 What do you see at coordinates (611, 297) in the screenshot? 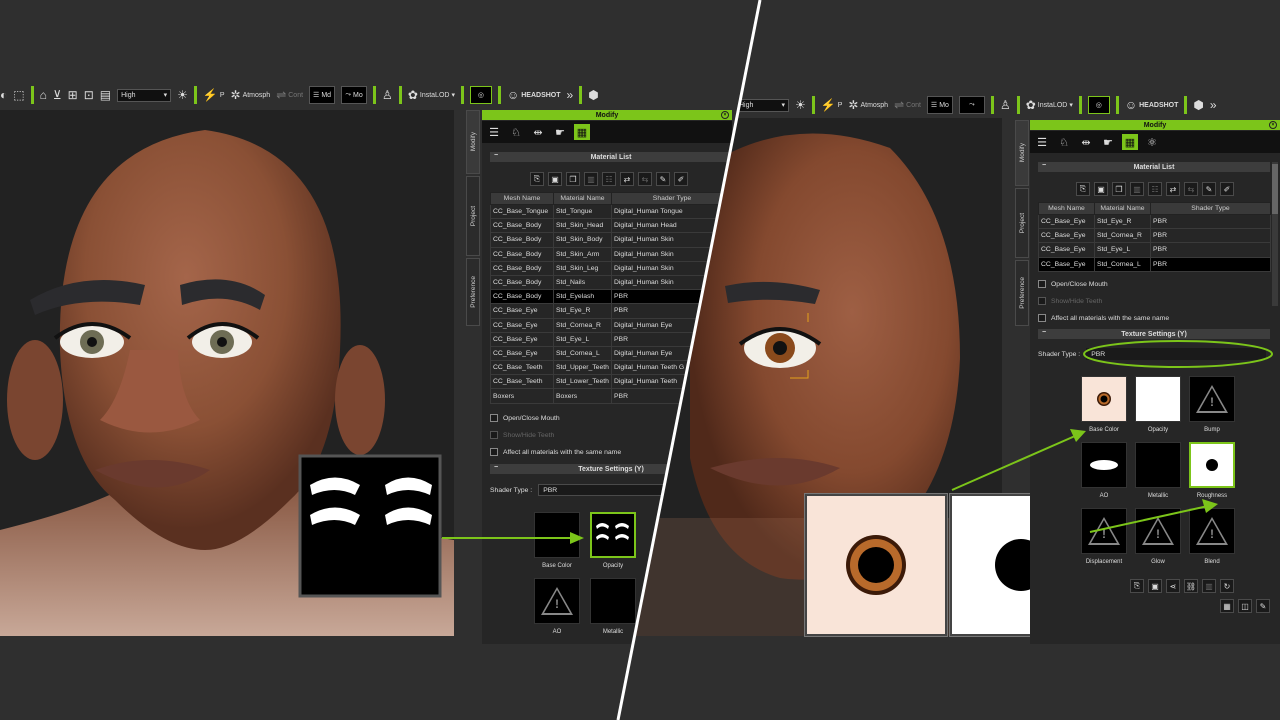
I see `table-row: CC_Base_Body Std_Eyelash PBR` at bounding box center [611, 297].